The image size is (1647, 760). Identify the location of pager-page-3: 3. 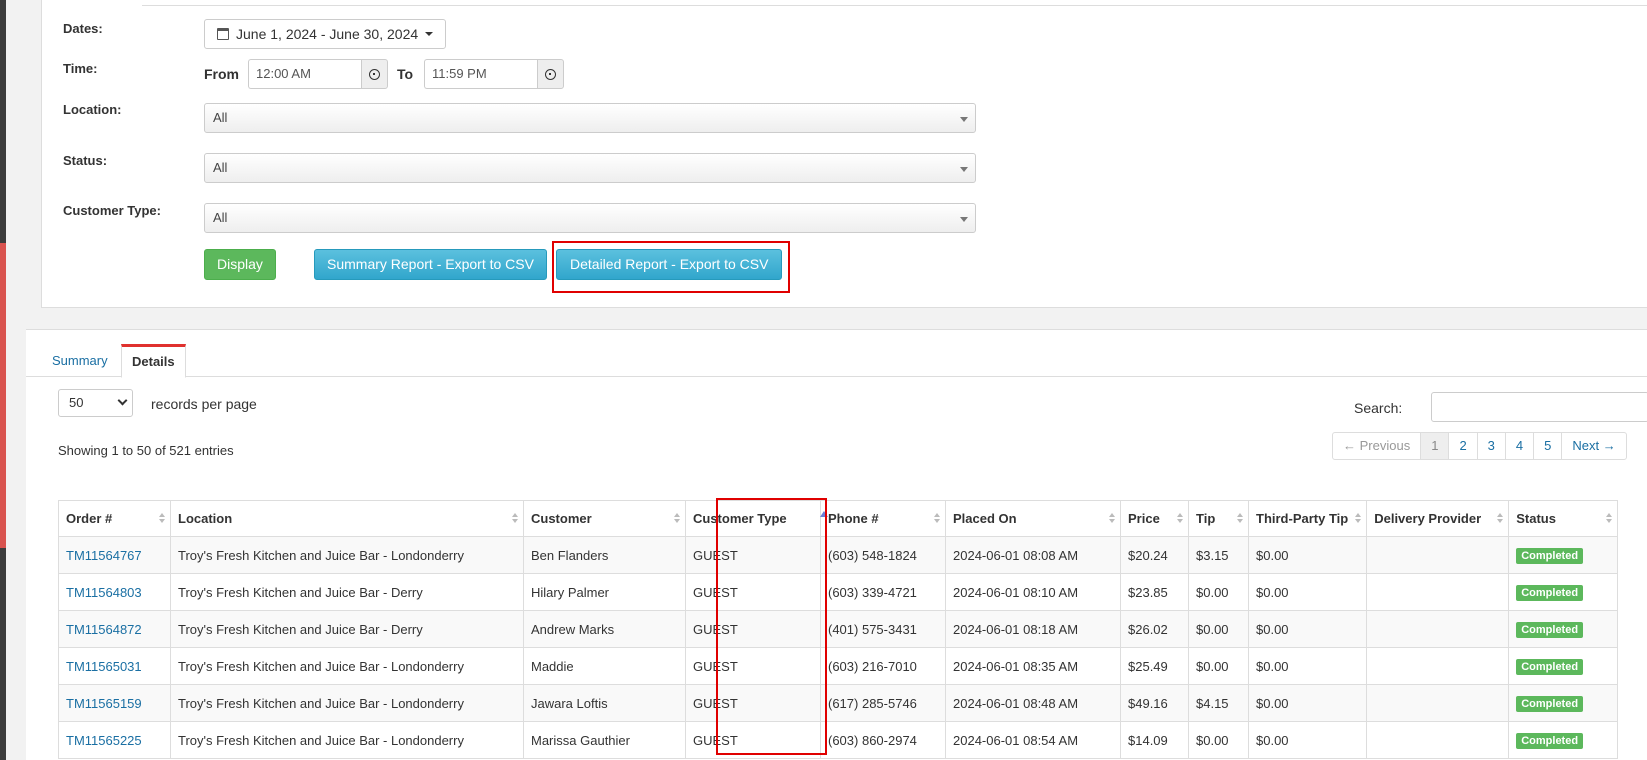
(1490, 446).